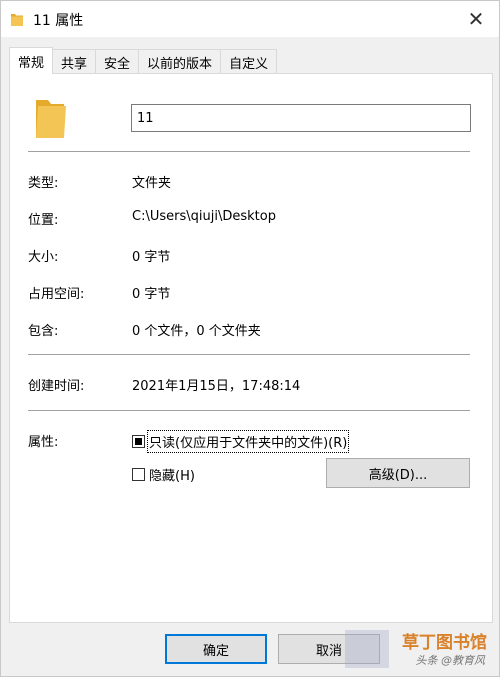  What do you see at coordinates (58, 21) in the screenshot?
I see `window-title: 11 属性` at bounding box center [58, 21].